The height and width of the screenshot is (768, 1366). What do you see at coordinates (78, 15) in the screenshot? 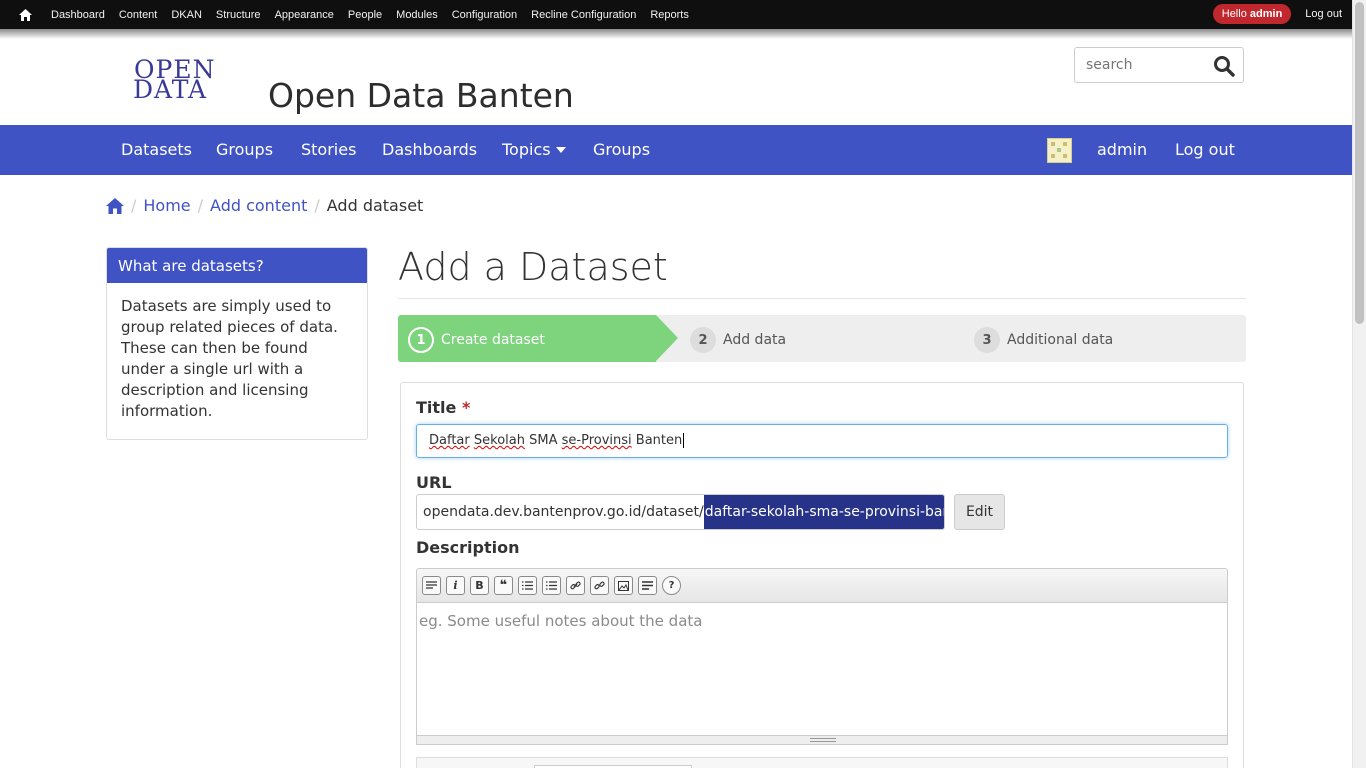
I see `admin-menu-dashboard: Dashboard` at bounding box center [78, 15].